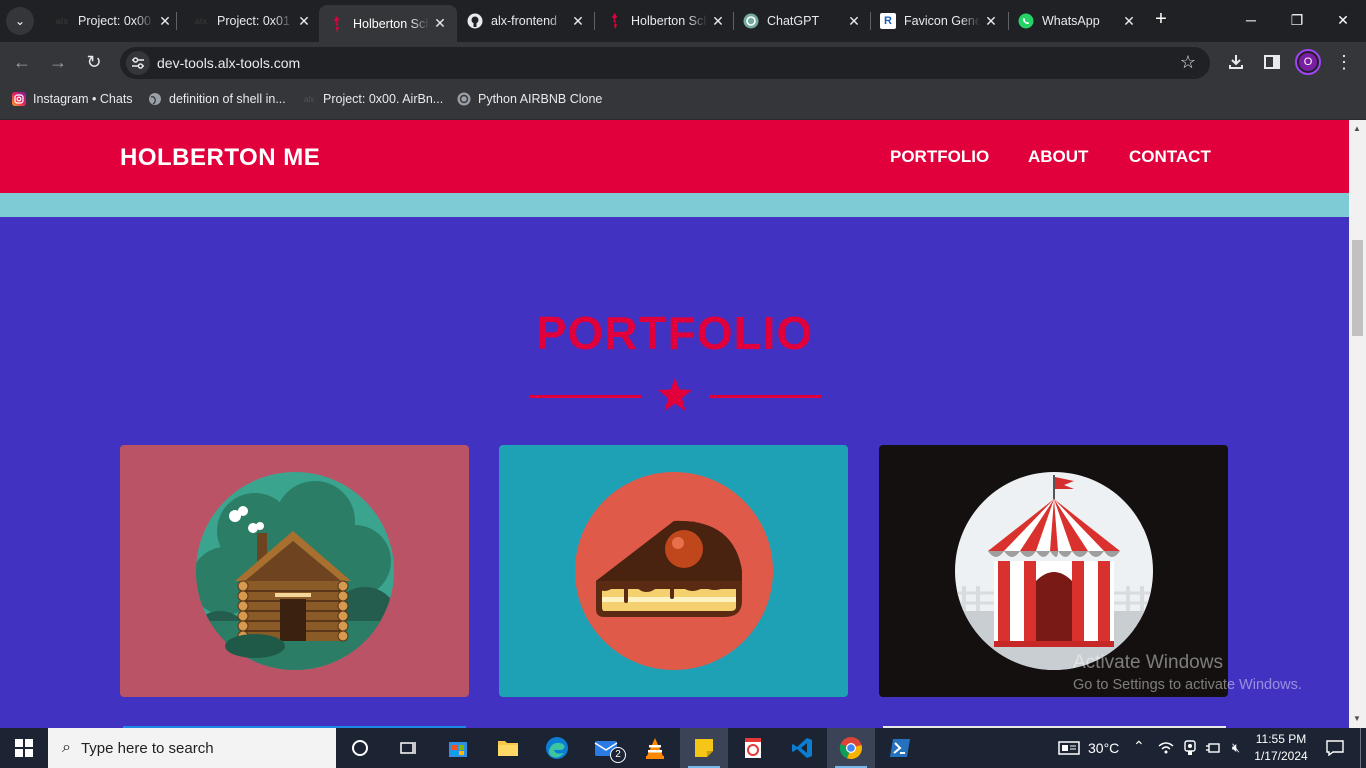  Describe the element at coordinates (674, 333) in the screenshot. I see `section-title: PORTFOLIO` at that location.